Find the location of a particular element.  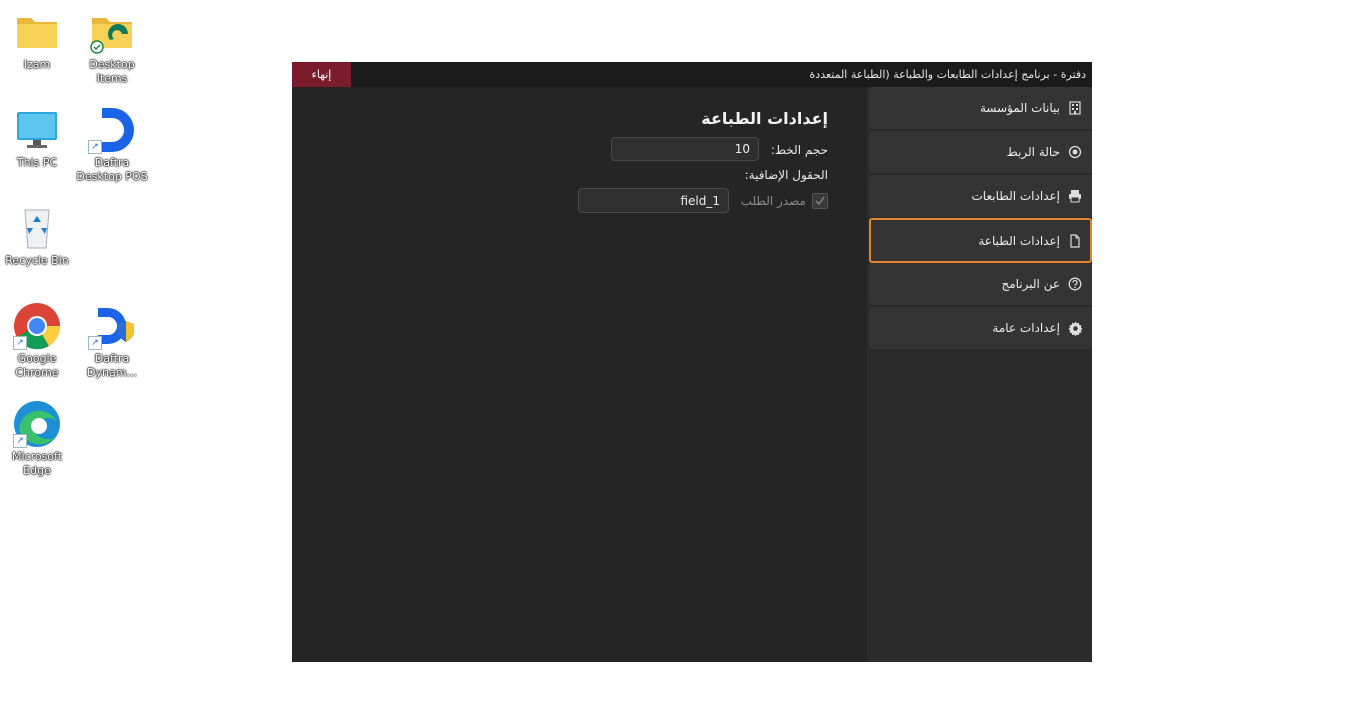

font-size-input is located at coordinates (685, 149).